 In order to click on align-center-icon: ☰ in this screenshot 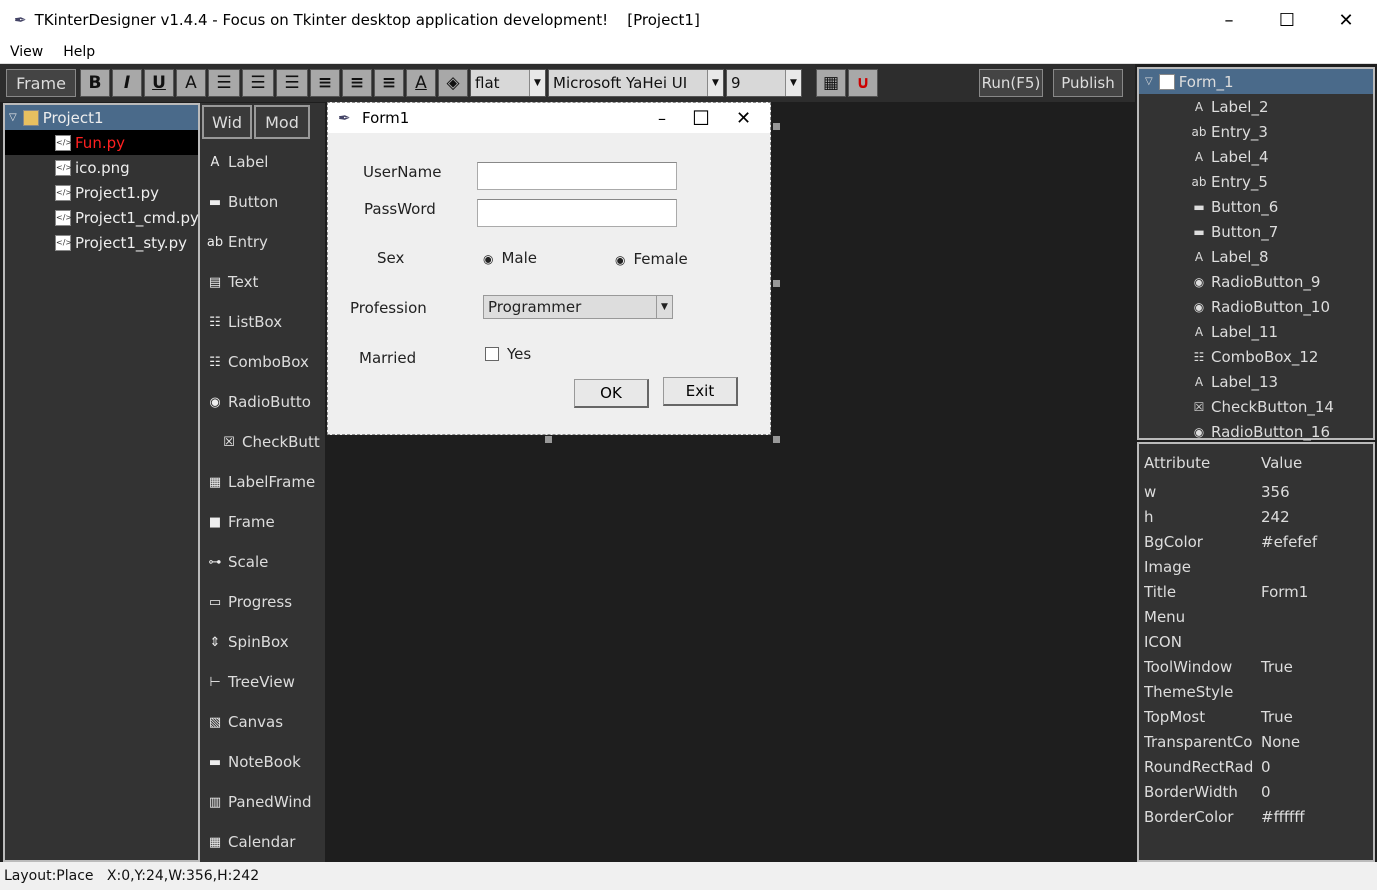, I will do `click(258, 83)`.